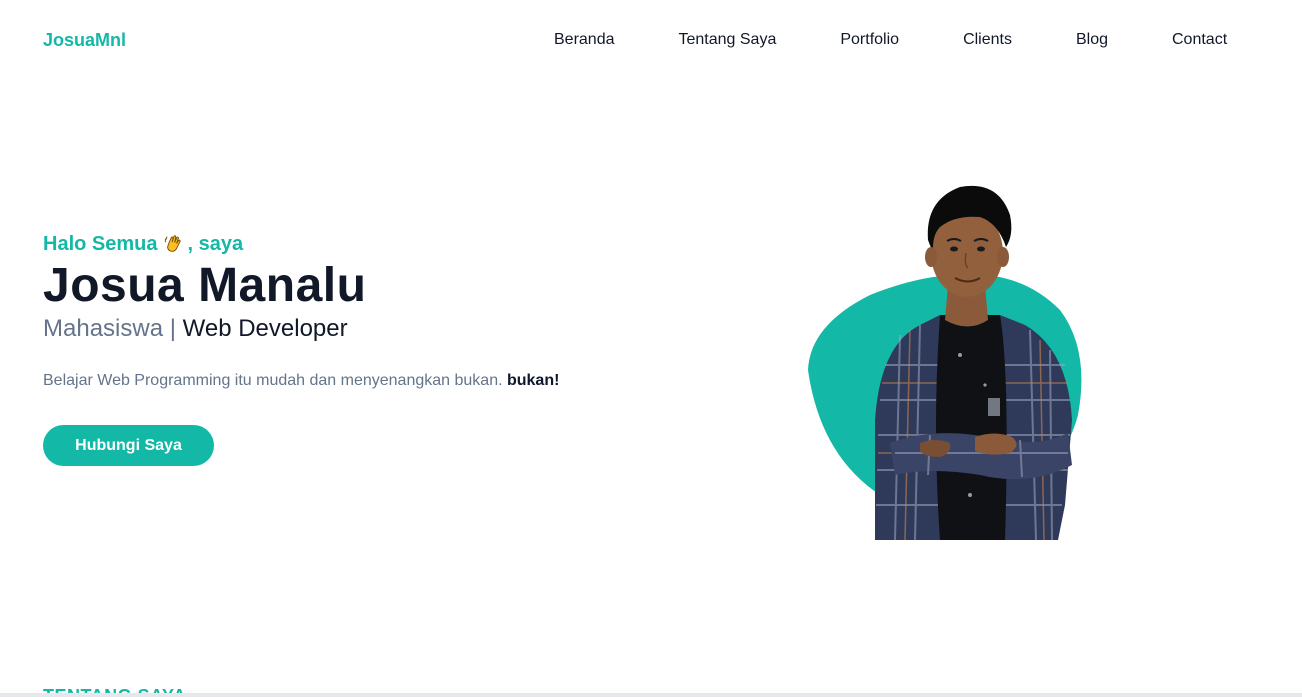 The width and height of the screenshot is (1302, 697). I want to click on nav-link-contact: Contact, so click(1199, 40).